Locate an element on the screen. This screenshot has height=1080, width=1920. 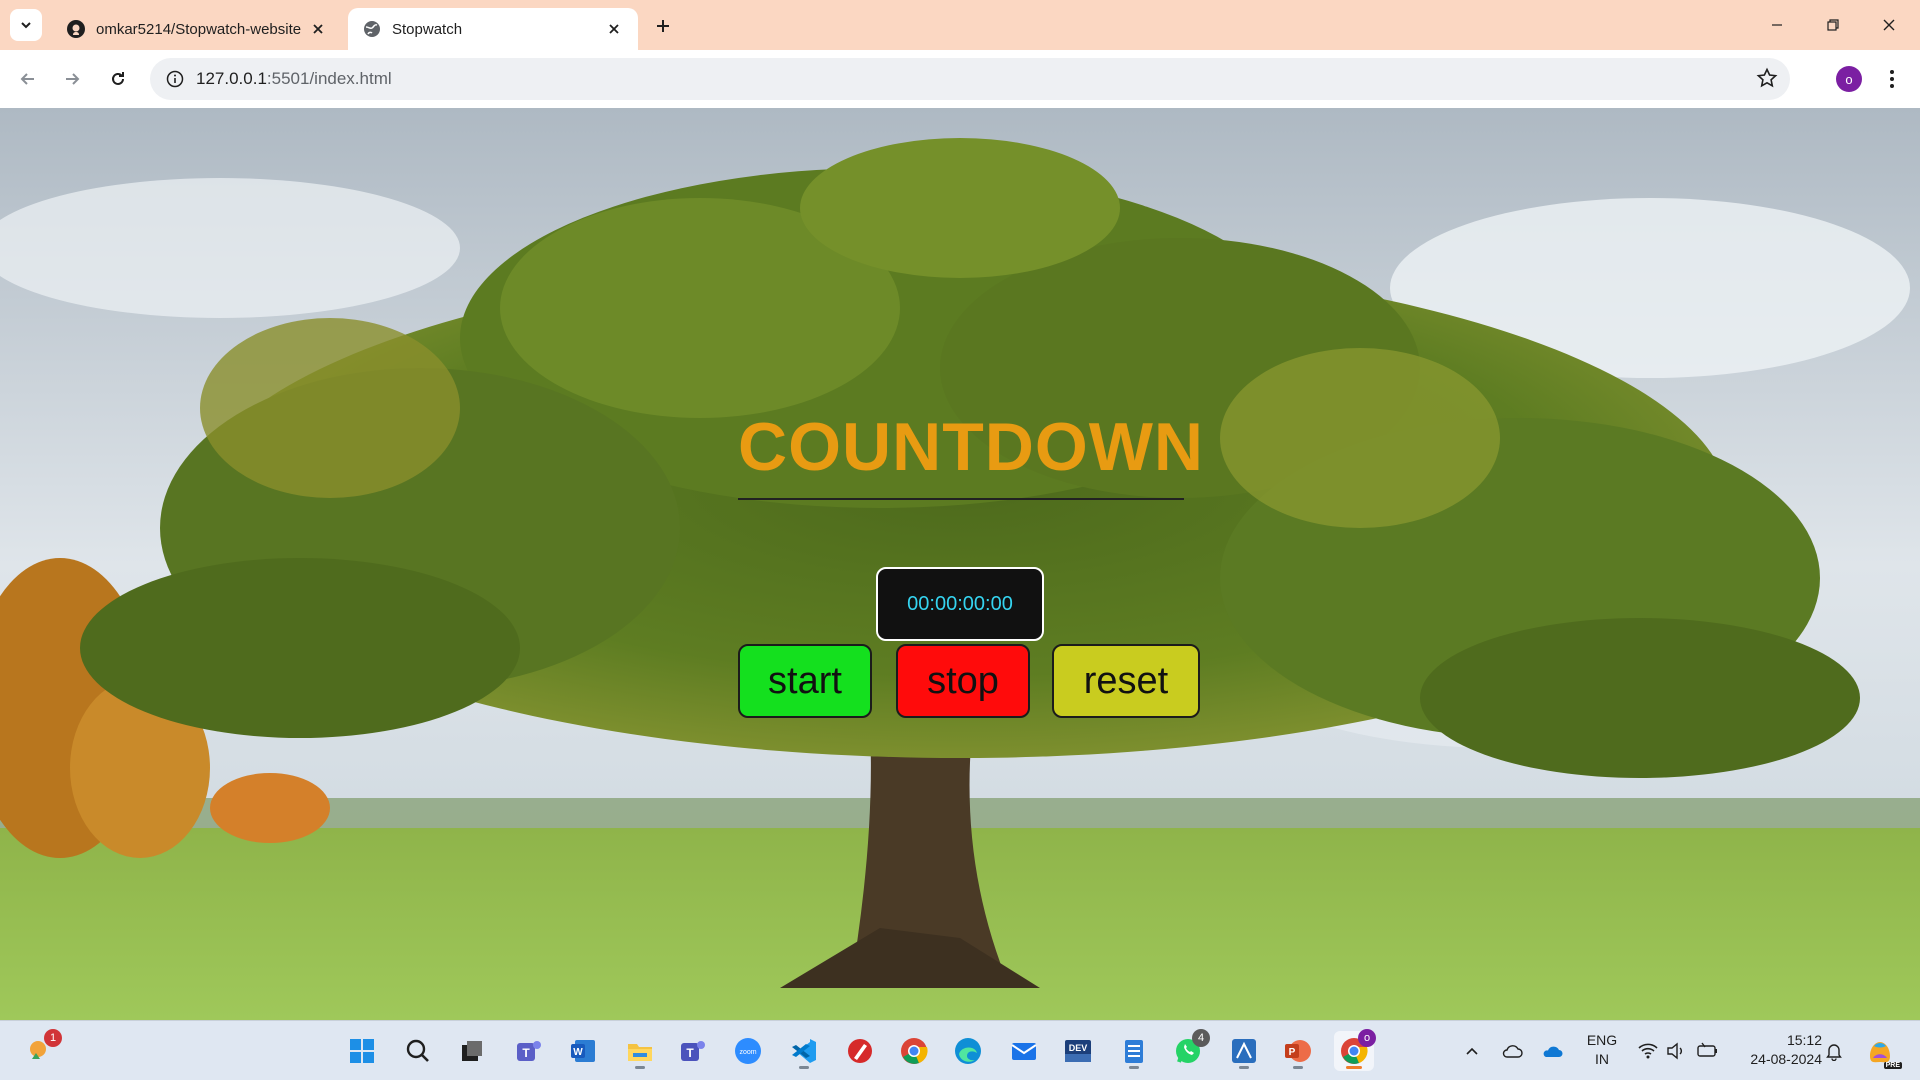
weather-widget: 1 is located at coordinates (41, 1050).